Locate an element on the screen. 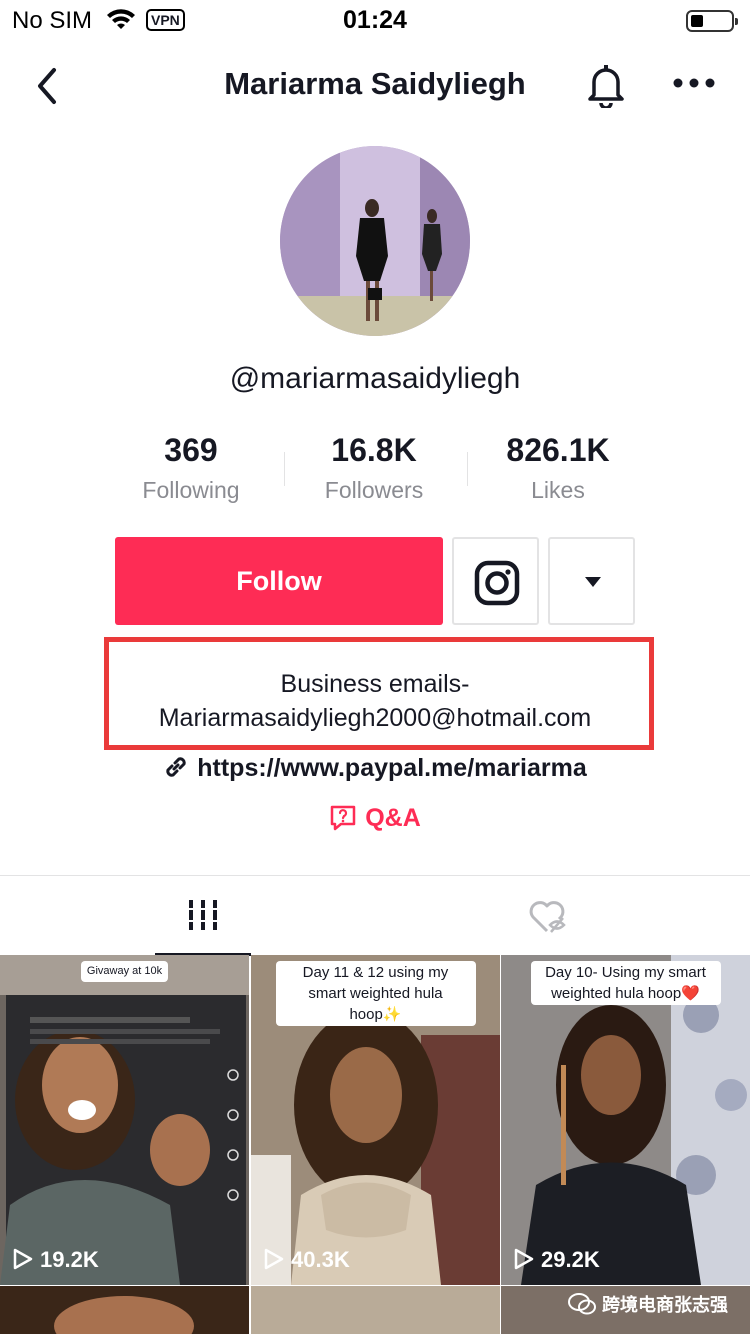 Image resolution: width=750 pixels, height=1334 pixels. tab-liked is located at coordinates (562, 916).